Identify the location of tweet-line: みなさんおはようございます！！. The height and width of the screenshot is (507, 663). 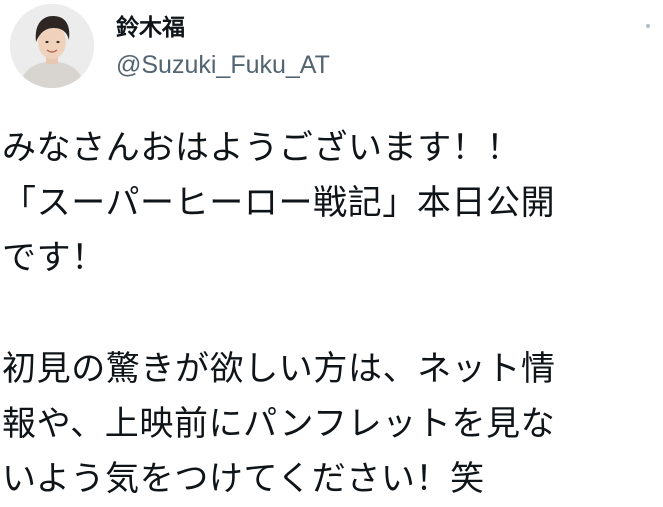
(261, 148).